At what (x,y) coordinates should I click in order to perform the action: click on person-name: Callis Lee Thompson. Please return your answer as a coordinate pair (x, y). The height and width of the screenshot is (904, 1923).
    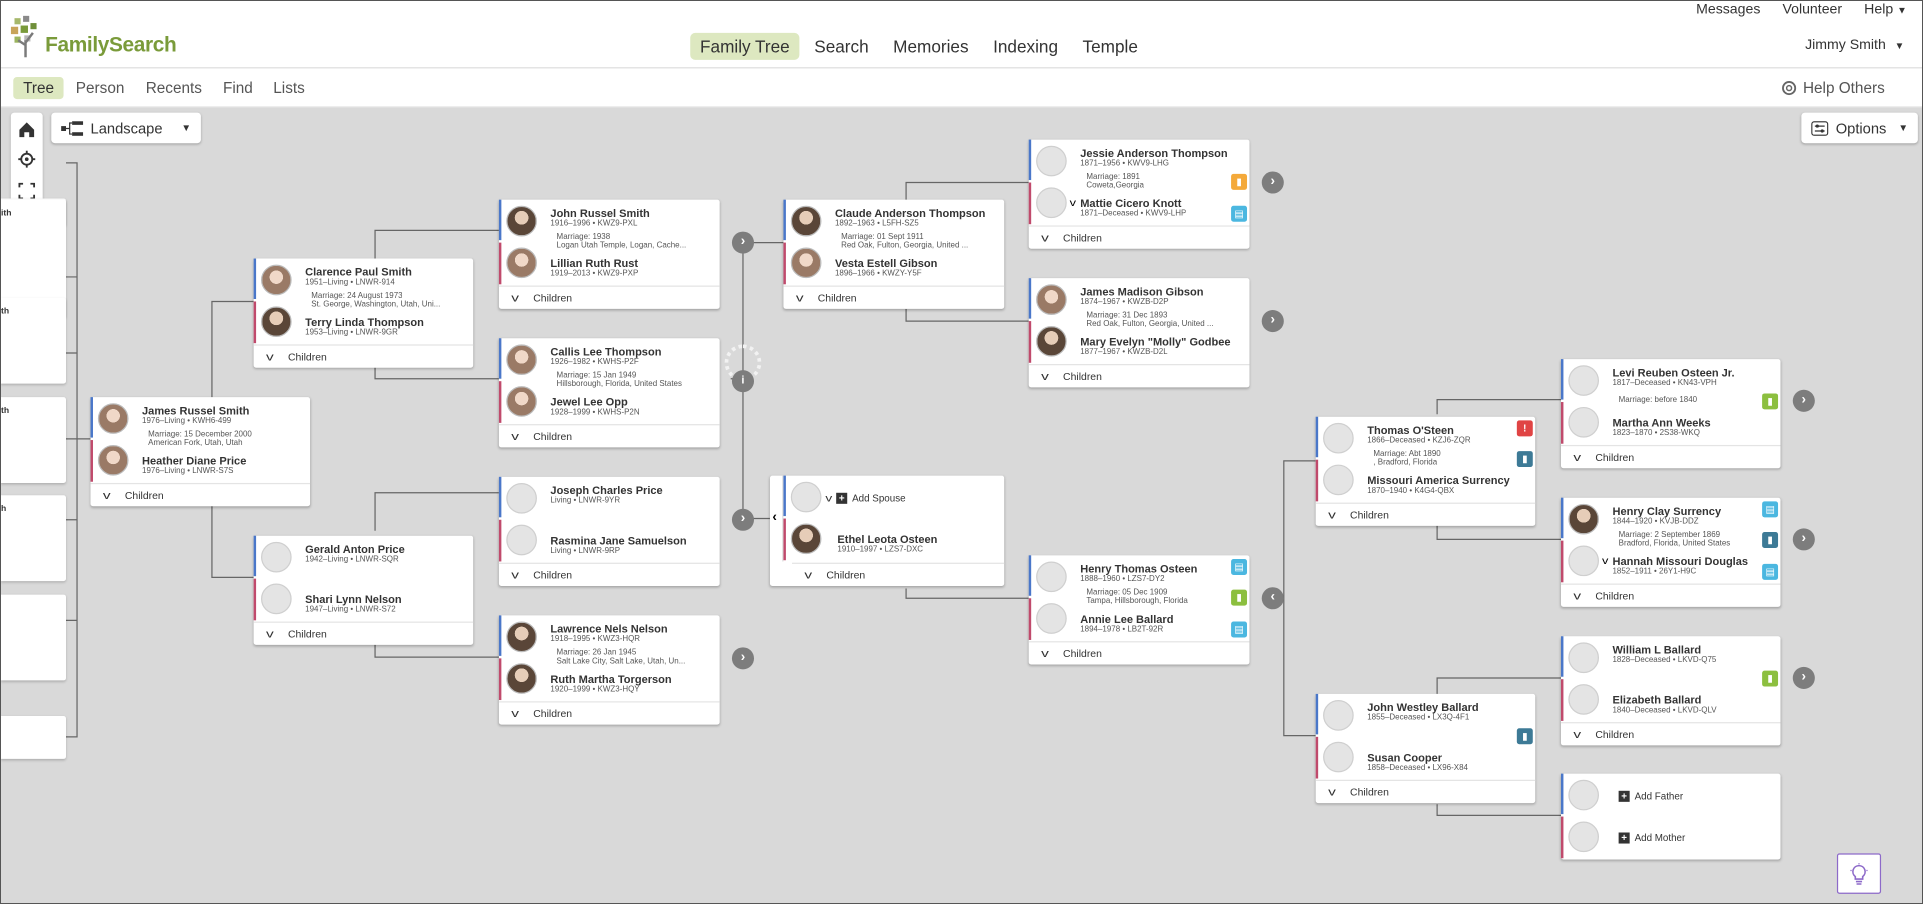
    Looking at the image, I should click on (605, 352).